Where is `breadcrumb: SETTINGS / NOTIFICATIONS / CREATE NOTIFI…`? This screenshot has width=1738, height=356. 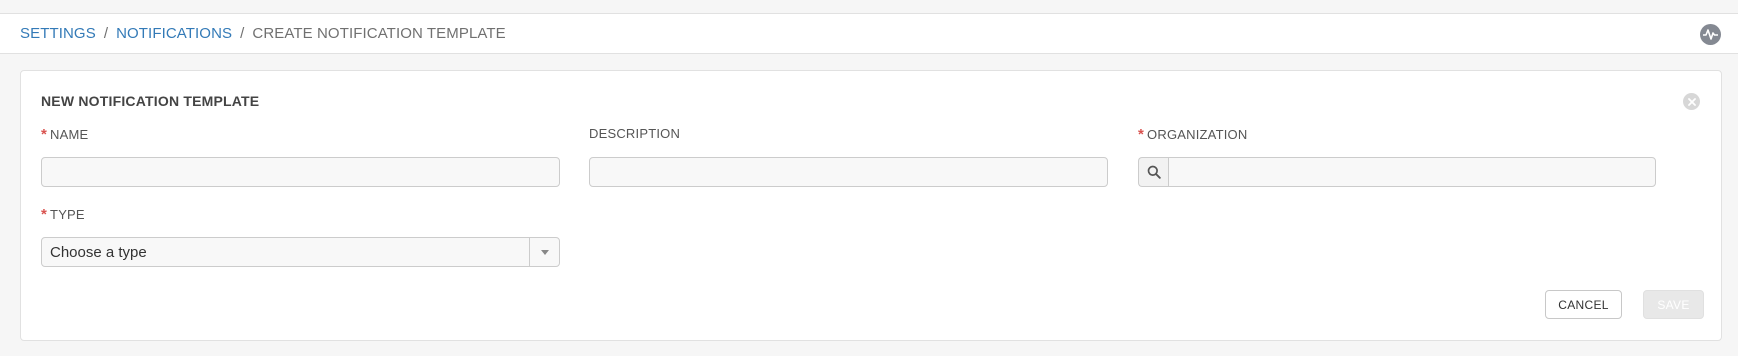 breadcrumb: SETTINGS / NOTIFICATIONS / CREATE NOTIFI… is located at coordinates (263, 33).